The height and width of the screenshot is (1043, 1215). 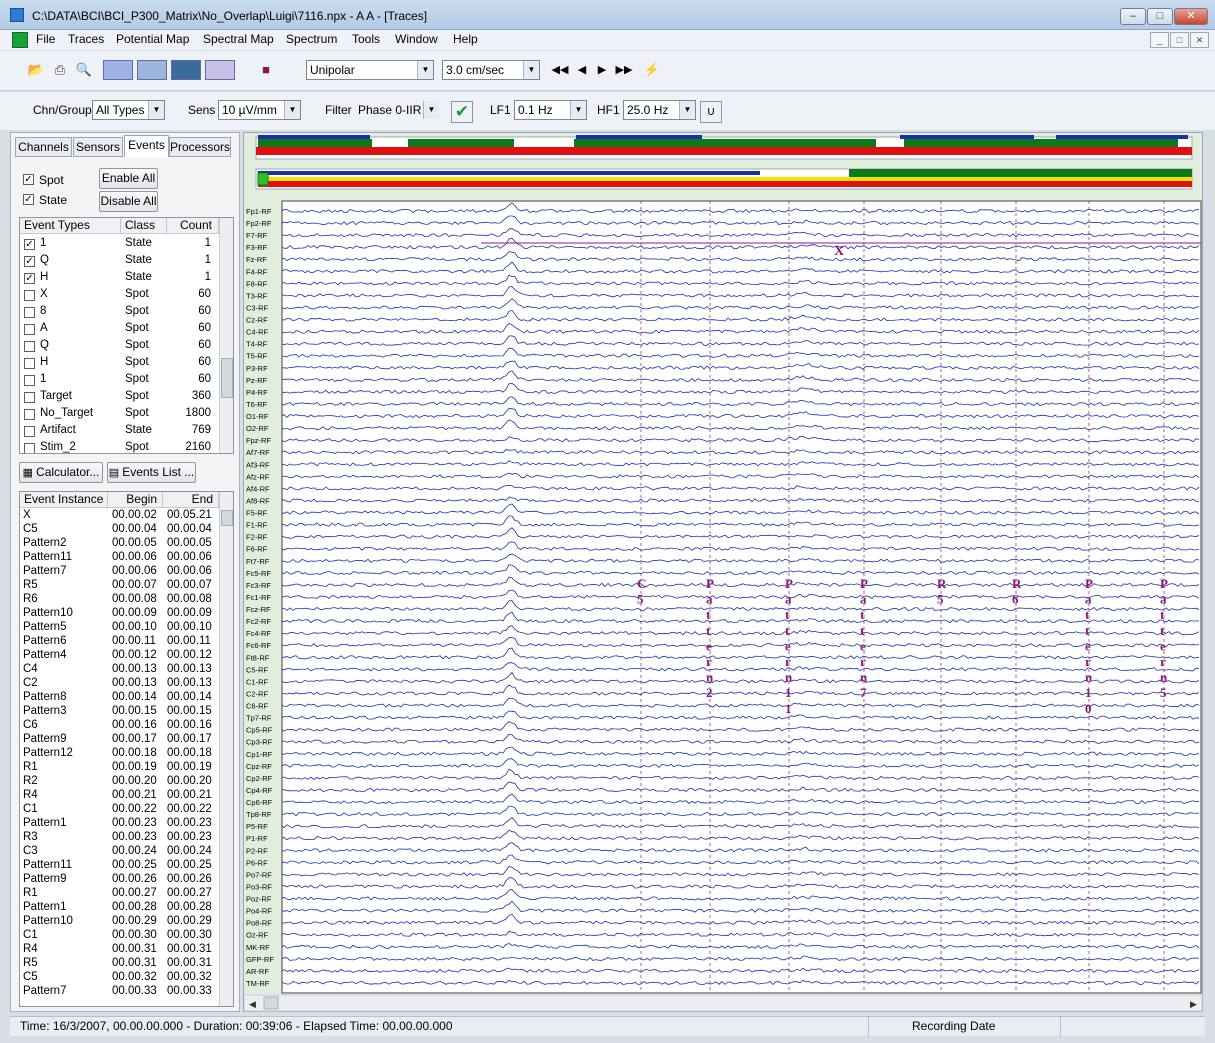 What do you see at coordinates (191, 500) in the screenshot?
I see `column-end: End` at bounding box center [191, 500].